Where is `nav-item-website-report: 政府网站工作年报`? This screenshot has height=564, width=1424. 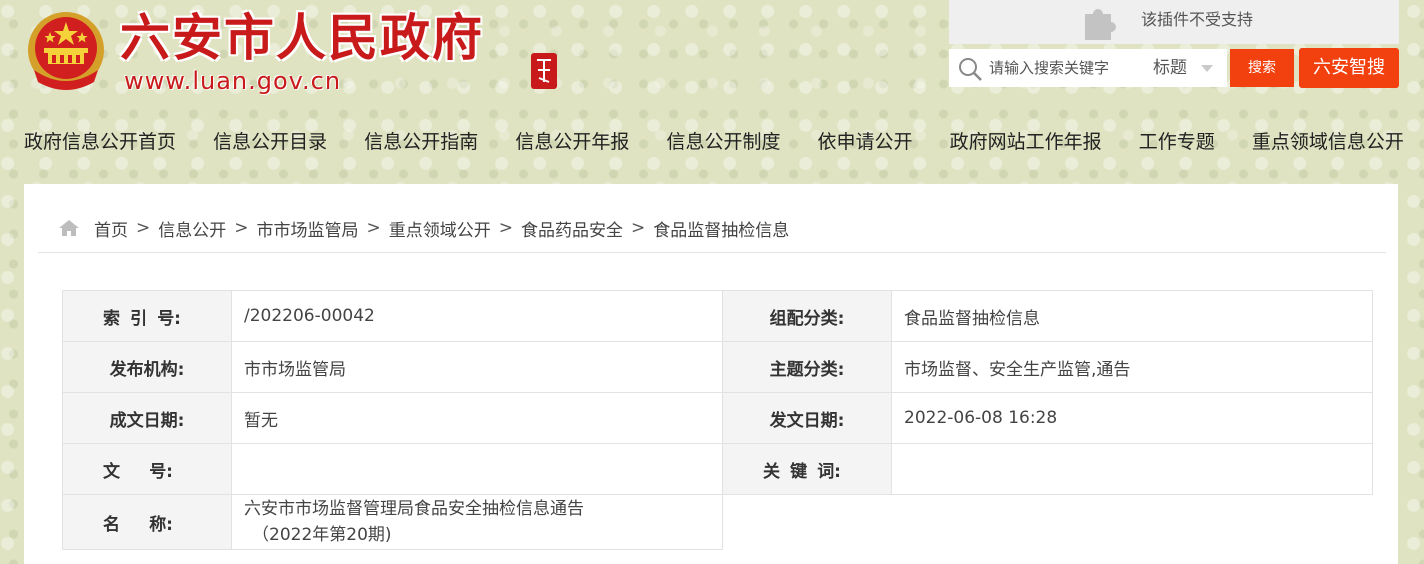 nav-item-website-report: 政府网站工作年报 is located at coordinates (1026, 140).